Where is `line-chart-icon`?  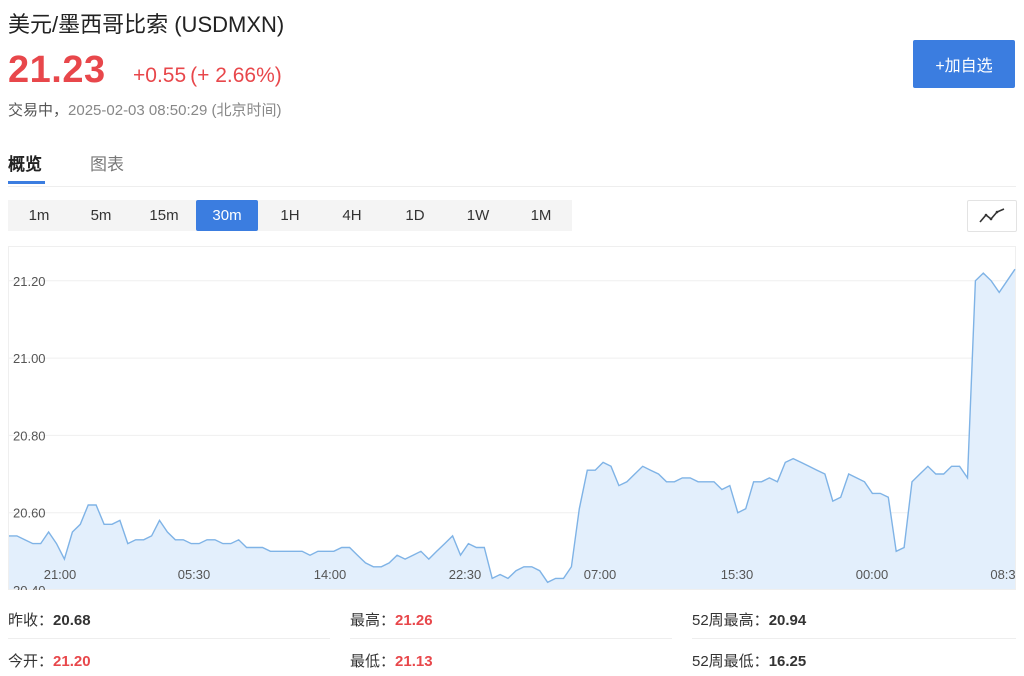 line-chart-icon is located at coordinates (992, 215).